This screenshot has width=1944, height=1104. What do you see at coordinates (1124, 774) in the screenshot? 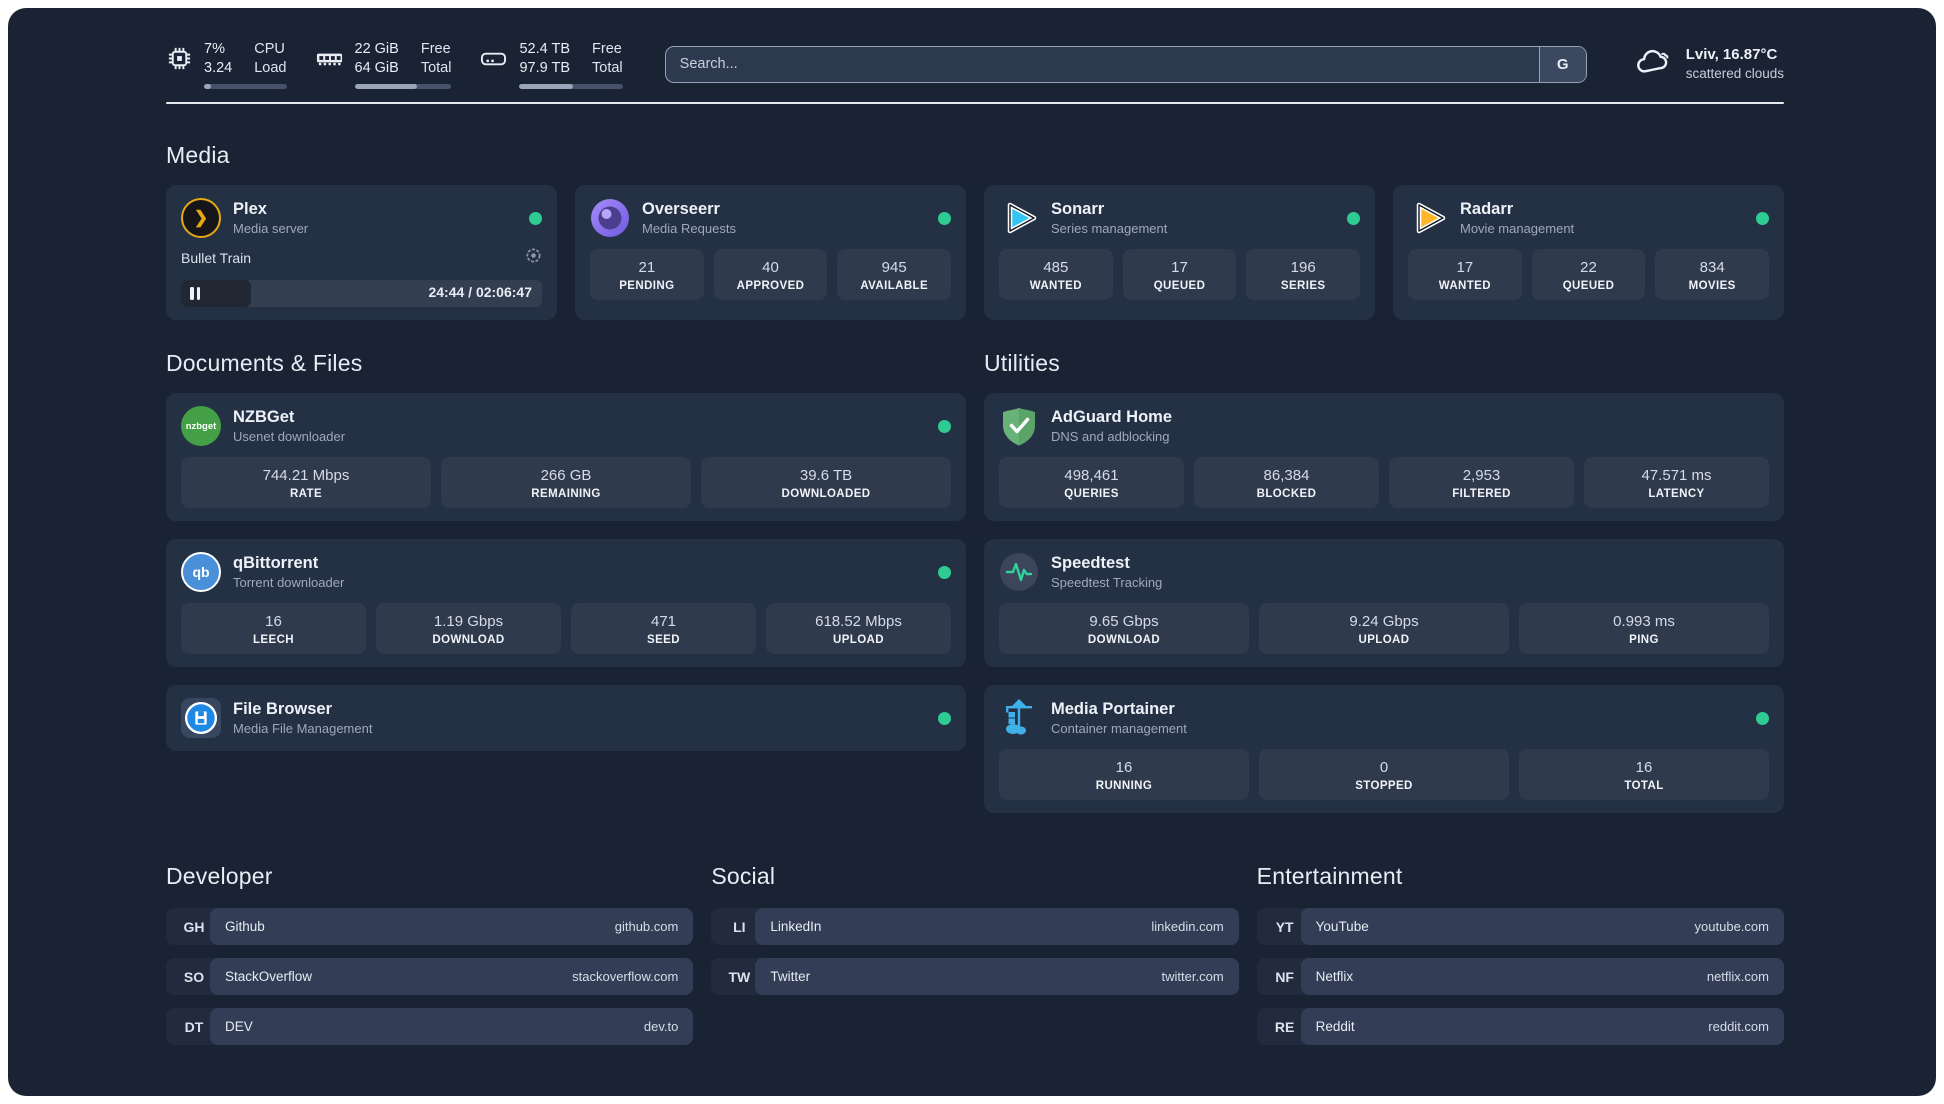
I see `stat-box: 16 RUNNING` at bounding box center [1124, 774].